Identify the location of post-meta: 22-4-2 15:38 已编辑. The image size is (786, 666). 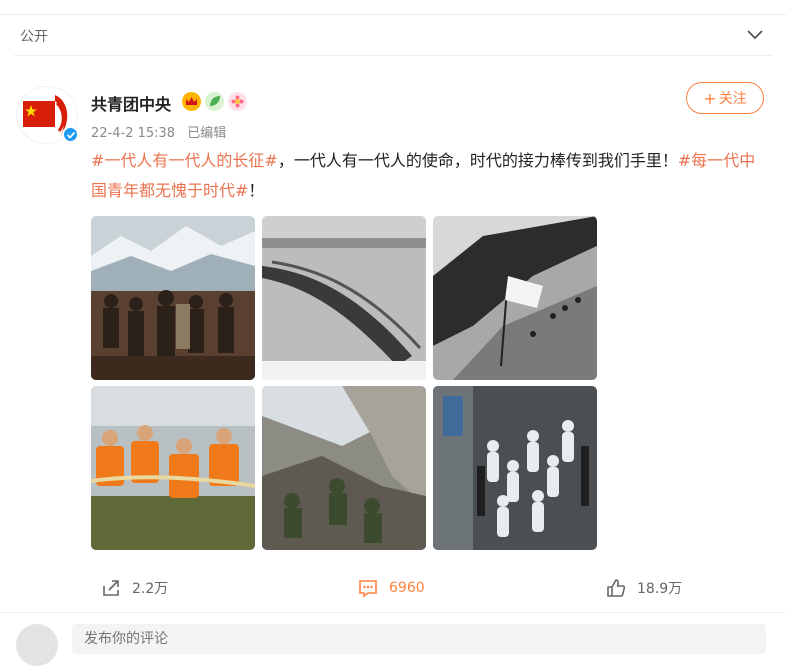
(162, 131).